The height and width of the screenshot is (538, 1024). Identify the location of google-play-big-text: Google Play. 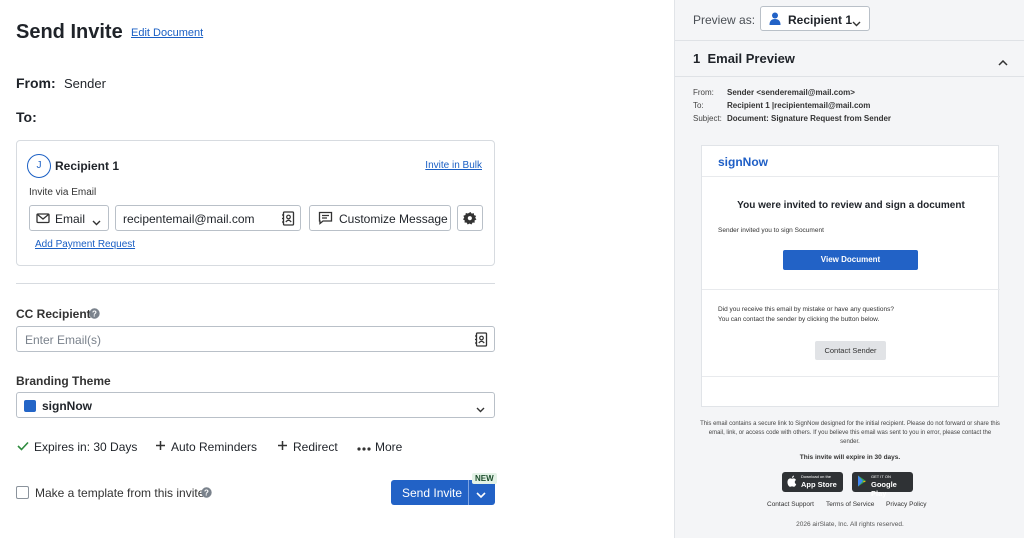
(884, 489).